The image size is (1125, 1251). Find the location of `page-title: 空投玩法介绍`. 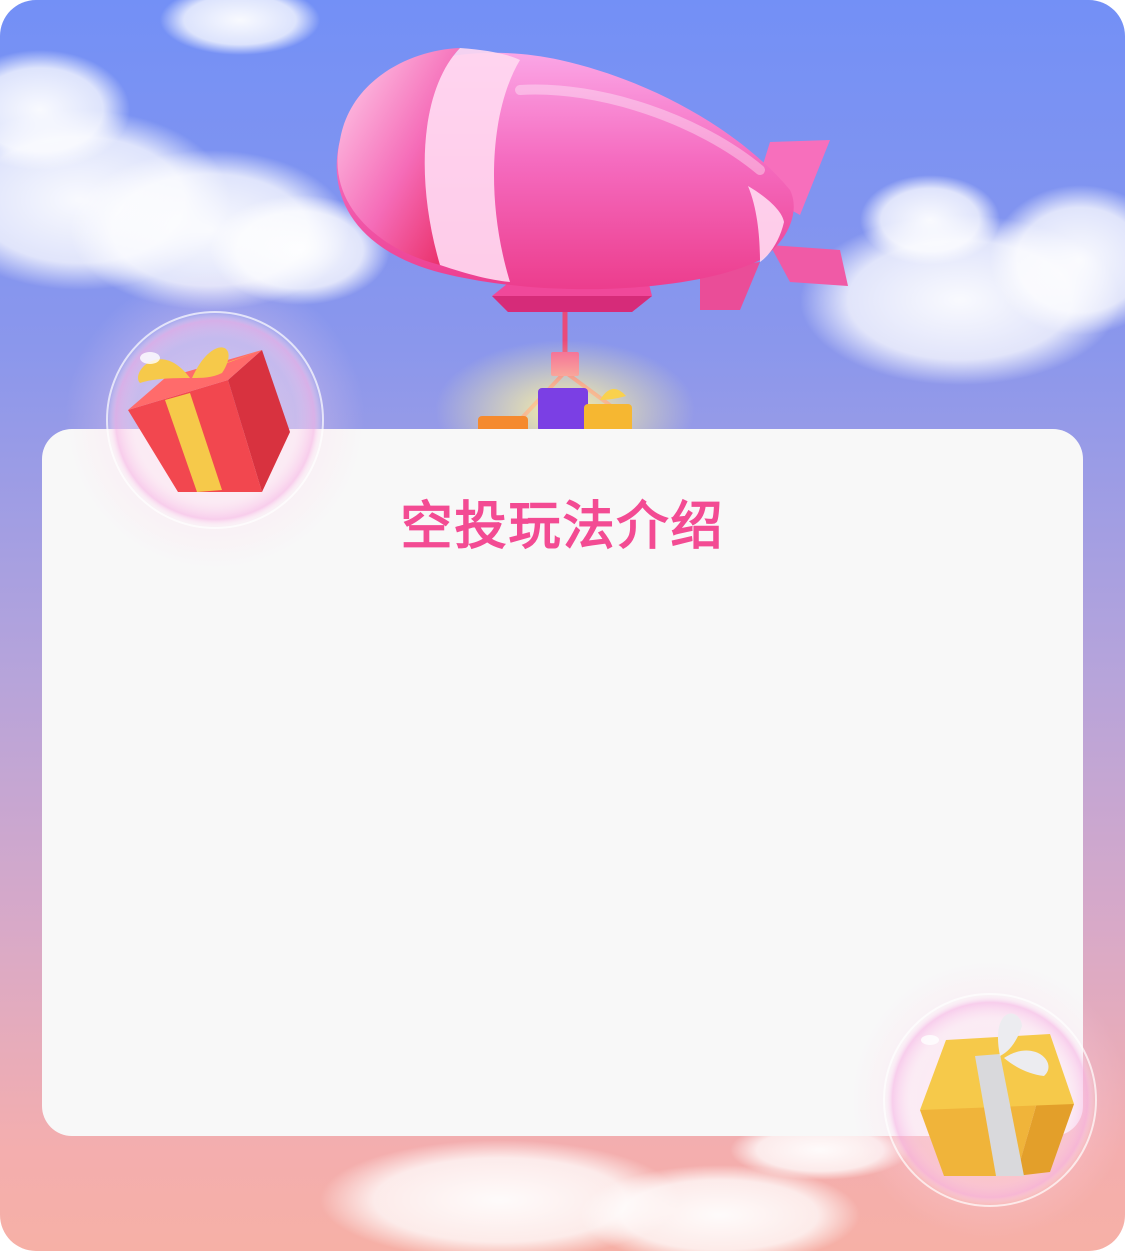

page-title: 空投玩法介绍 is located at coordinates (562, 527).